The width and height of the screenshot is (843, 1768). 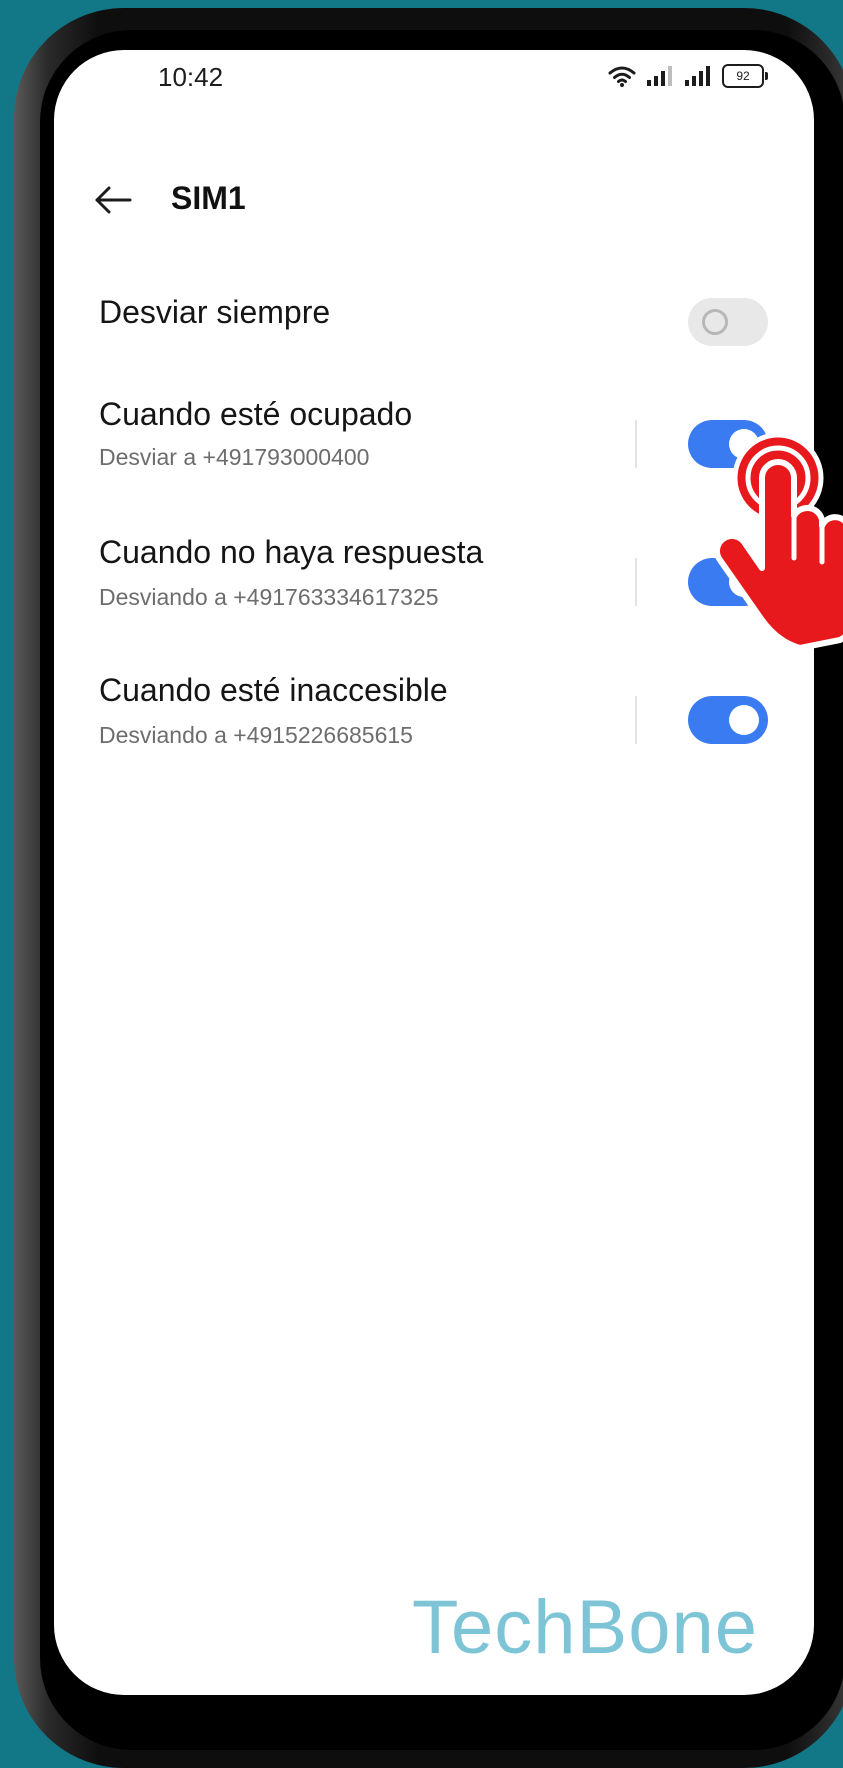 What do you see at coordinates (291, 552) in the screenshot?
I see `setting-title: Cuando no haya respuesta` at bounding box center [291, 552].